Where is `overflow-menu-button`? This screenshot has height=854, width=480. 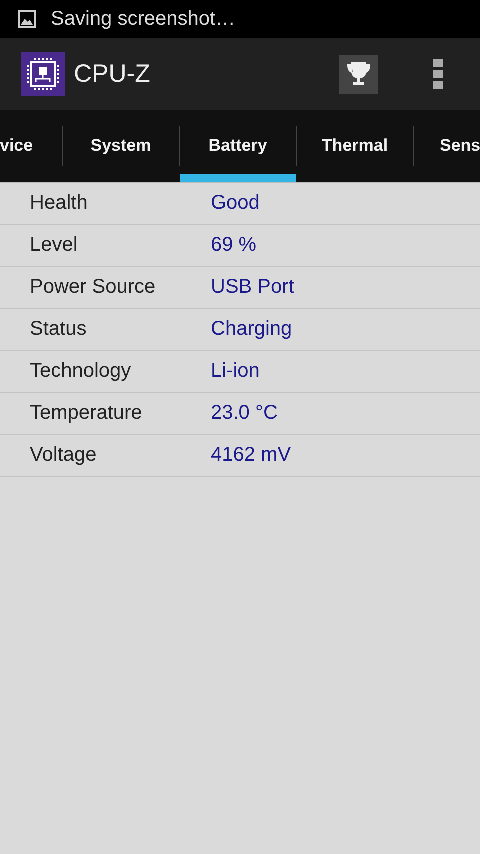 overflow-menu-button is located at coordinates (438, 74).